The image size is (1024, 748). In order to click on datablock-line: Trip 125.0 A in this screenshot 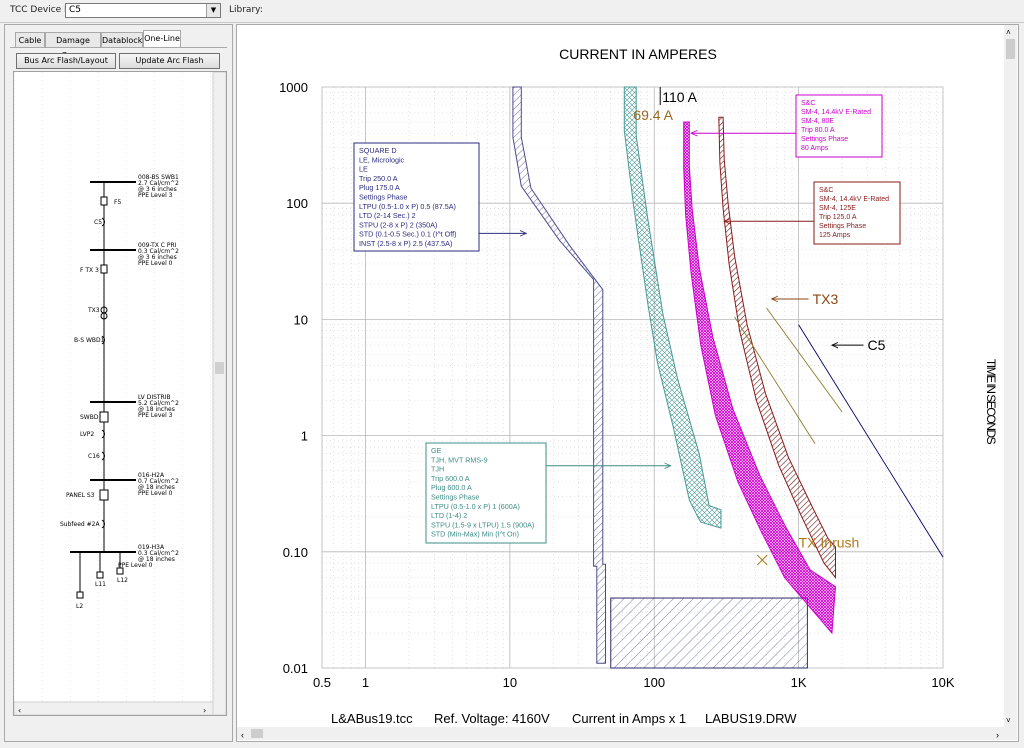, I will do `click(838, 217)`.